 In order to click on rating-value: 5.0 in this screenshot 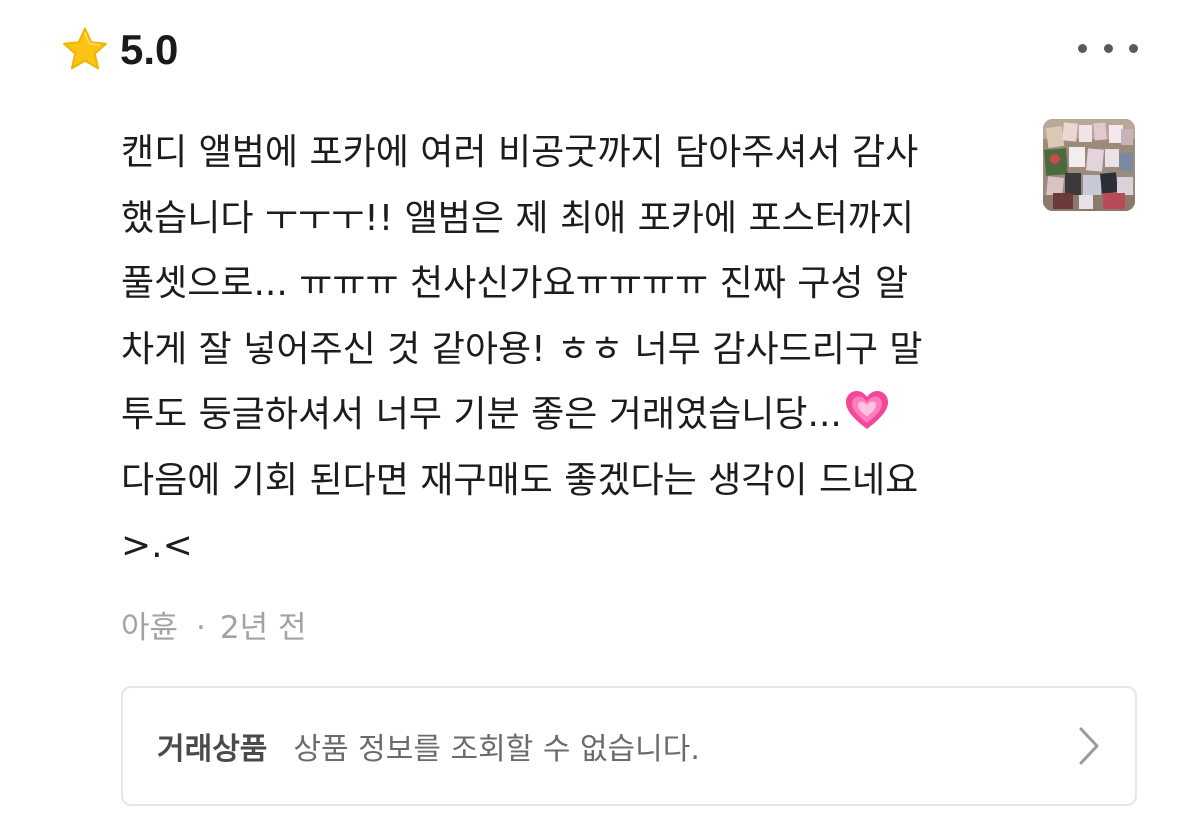, I will do `click(149, 49)`.